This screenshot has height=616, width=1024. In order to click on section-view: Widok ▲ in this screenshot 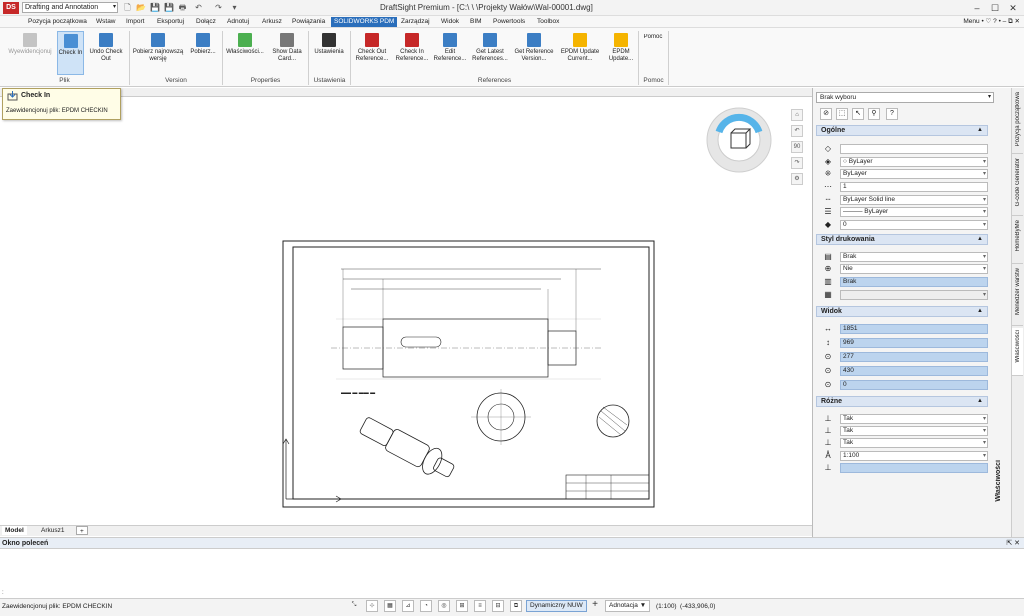, I will do `click(902, 311)`.